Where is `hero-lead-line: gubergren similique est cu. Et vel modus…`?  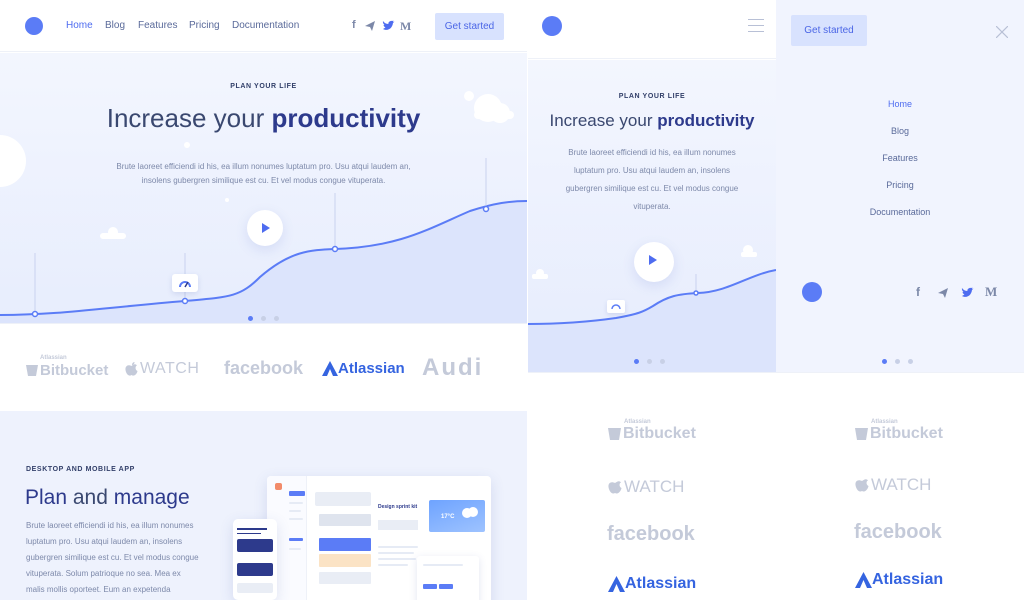
hero-lead-line: gubergren similique est cu. Et vel modus… is located at coordinates (652, 188).